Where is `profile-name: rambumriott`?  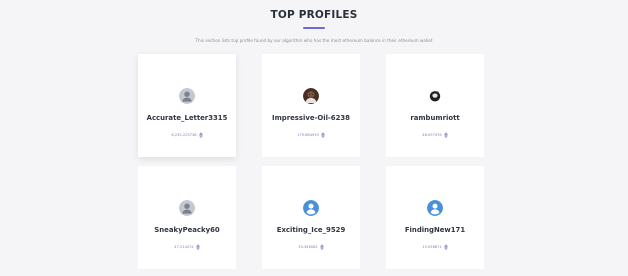
profile-name: rambumriott is located at coordinates (435, 118).